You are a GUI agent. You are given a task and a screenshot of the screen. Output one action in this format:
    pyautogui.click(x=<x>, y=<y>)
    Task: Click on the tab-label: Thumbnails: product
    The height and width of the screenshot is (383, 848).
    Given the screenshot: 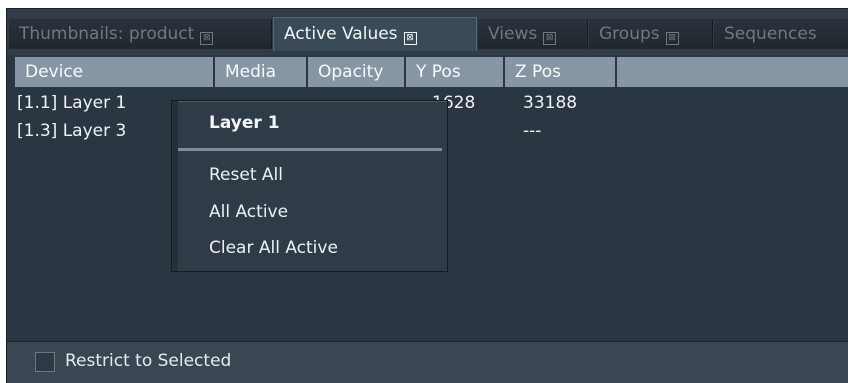 What is the action you would take?
    pyautogui.click(x=107, y=34)
    